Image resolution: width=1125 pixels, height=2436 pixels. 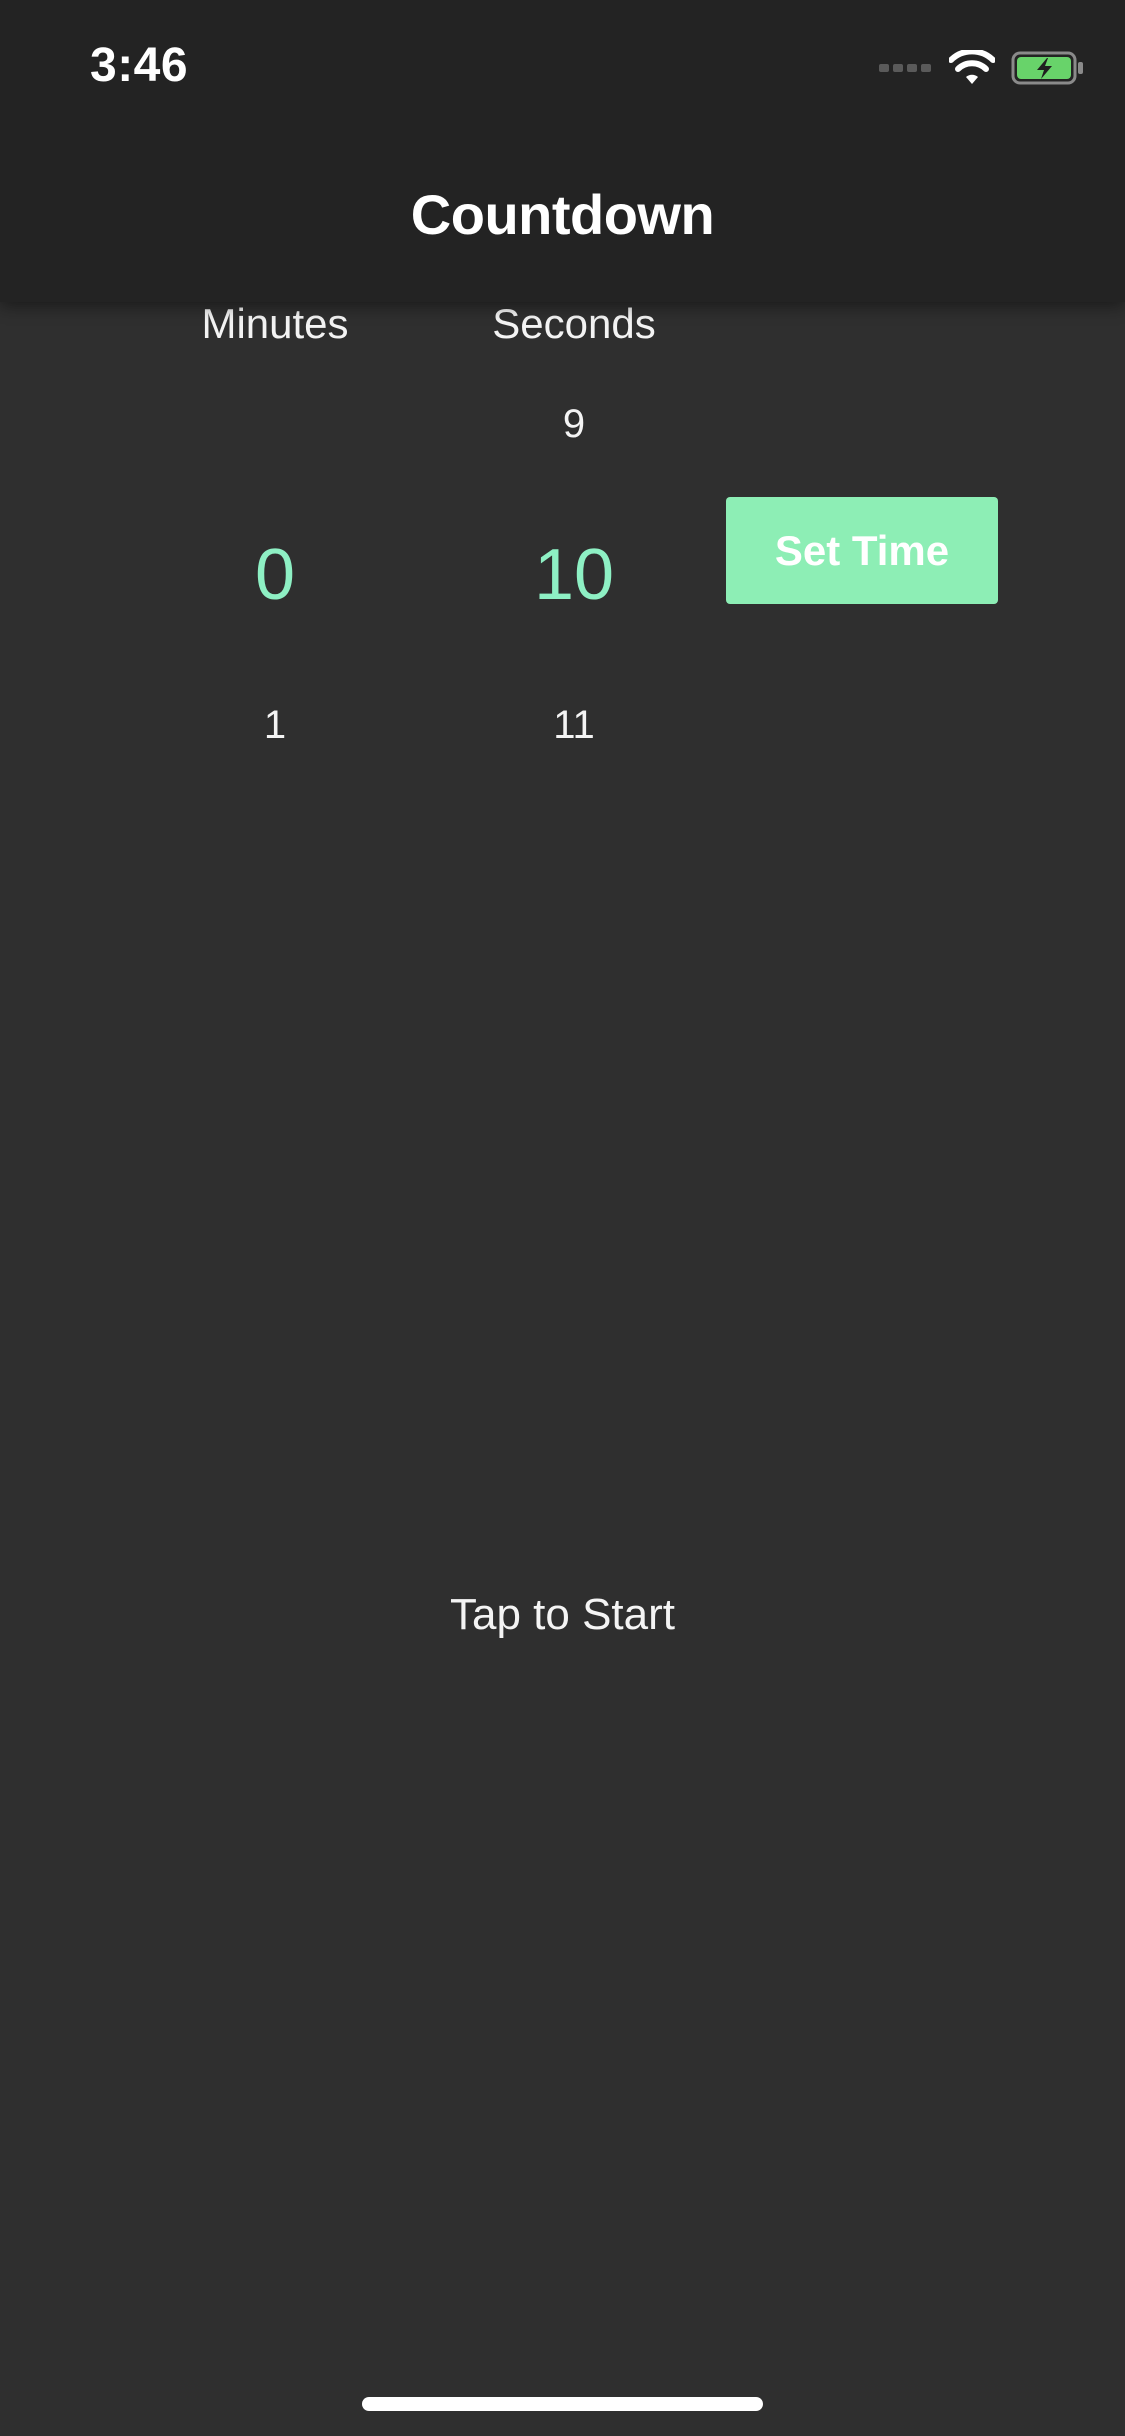 I want to click on seconds-wheel-selected-value: 10, so click(x=574, y=575).